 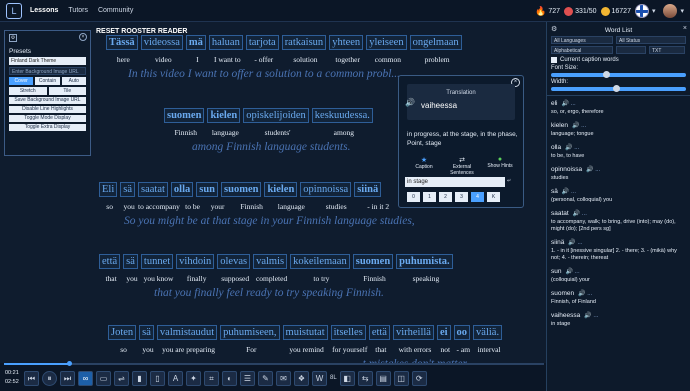 What do you see at coordinates (276, 115) in the screenshot?
I see `finnish-word: opiskelijoiden` at bounding box center [276, 115].